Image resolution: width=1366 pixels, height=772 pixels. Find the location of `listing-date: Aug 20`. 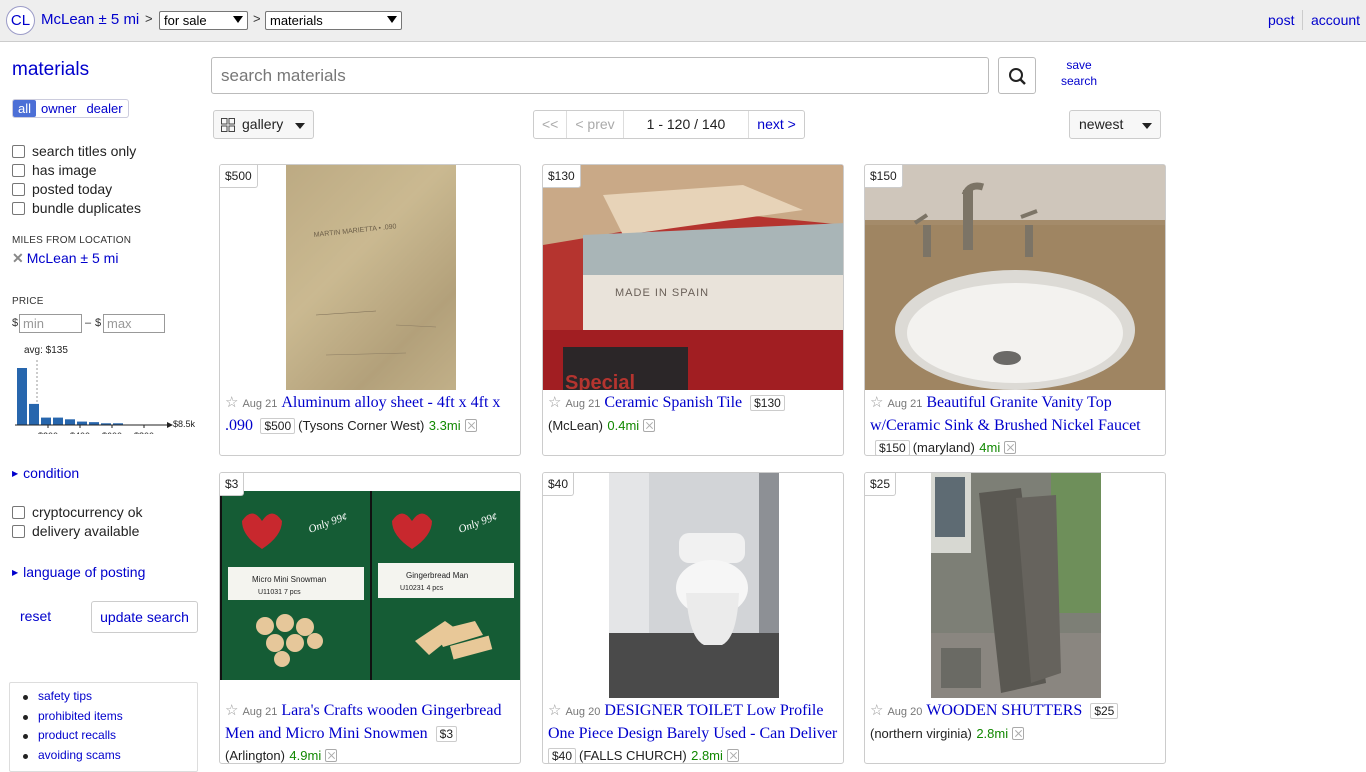

listing-date: Aug 20 is located at coordinates (905, 712).